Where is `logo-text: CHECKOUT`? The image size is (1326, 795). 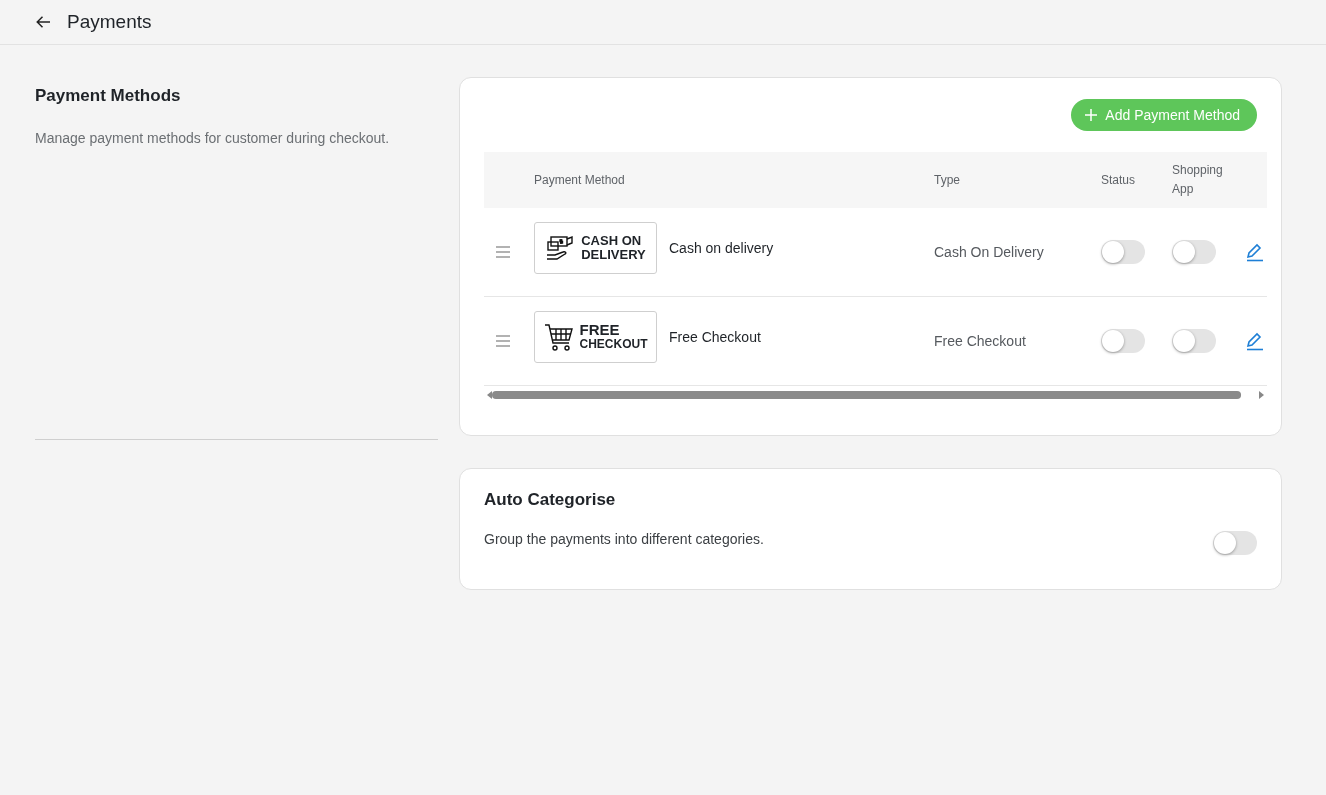 logo-text: CHECKOUT is located at coordinates (613, 344).